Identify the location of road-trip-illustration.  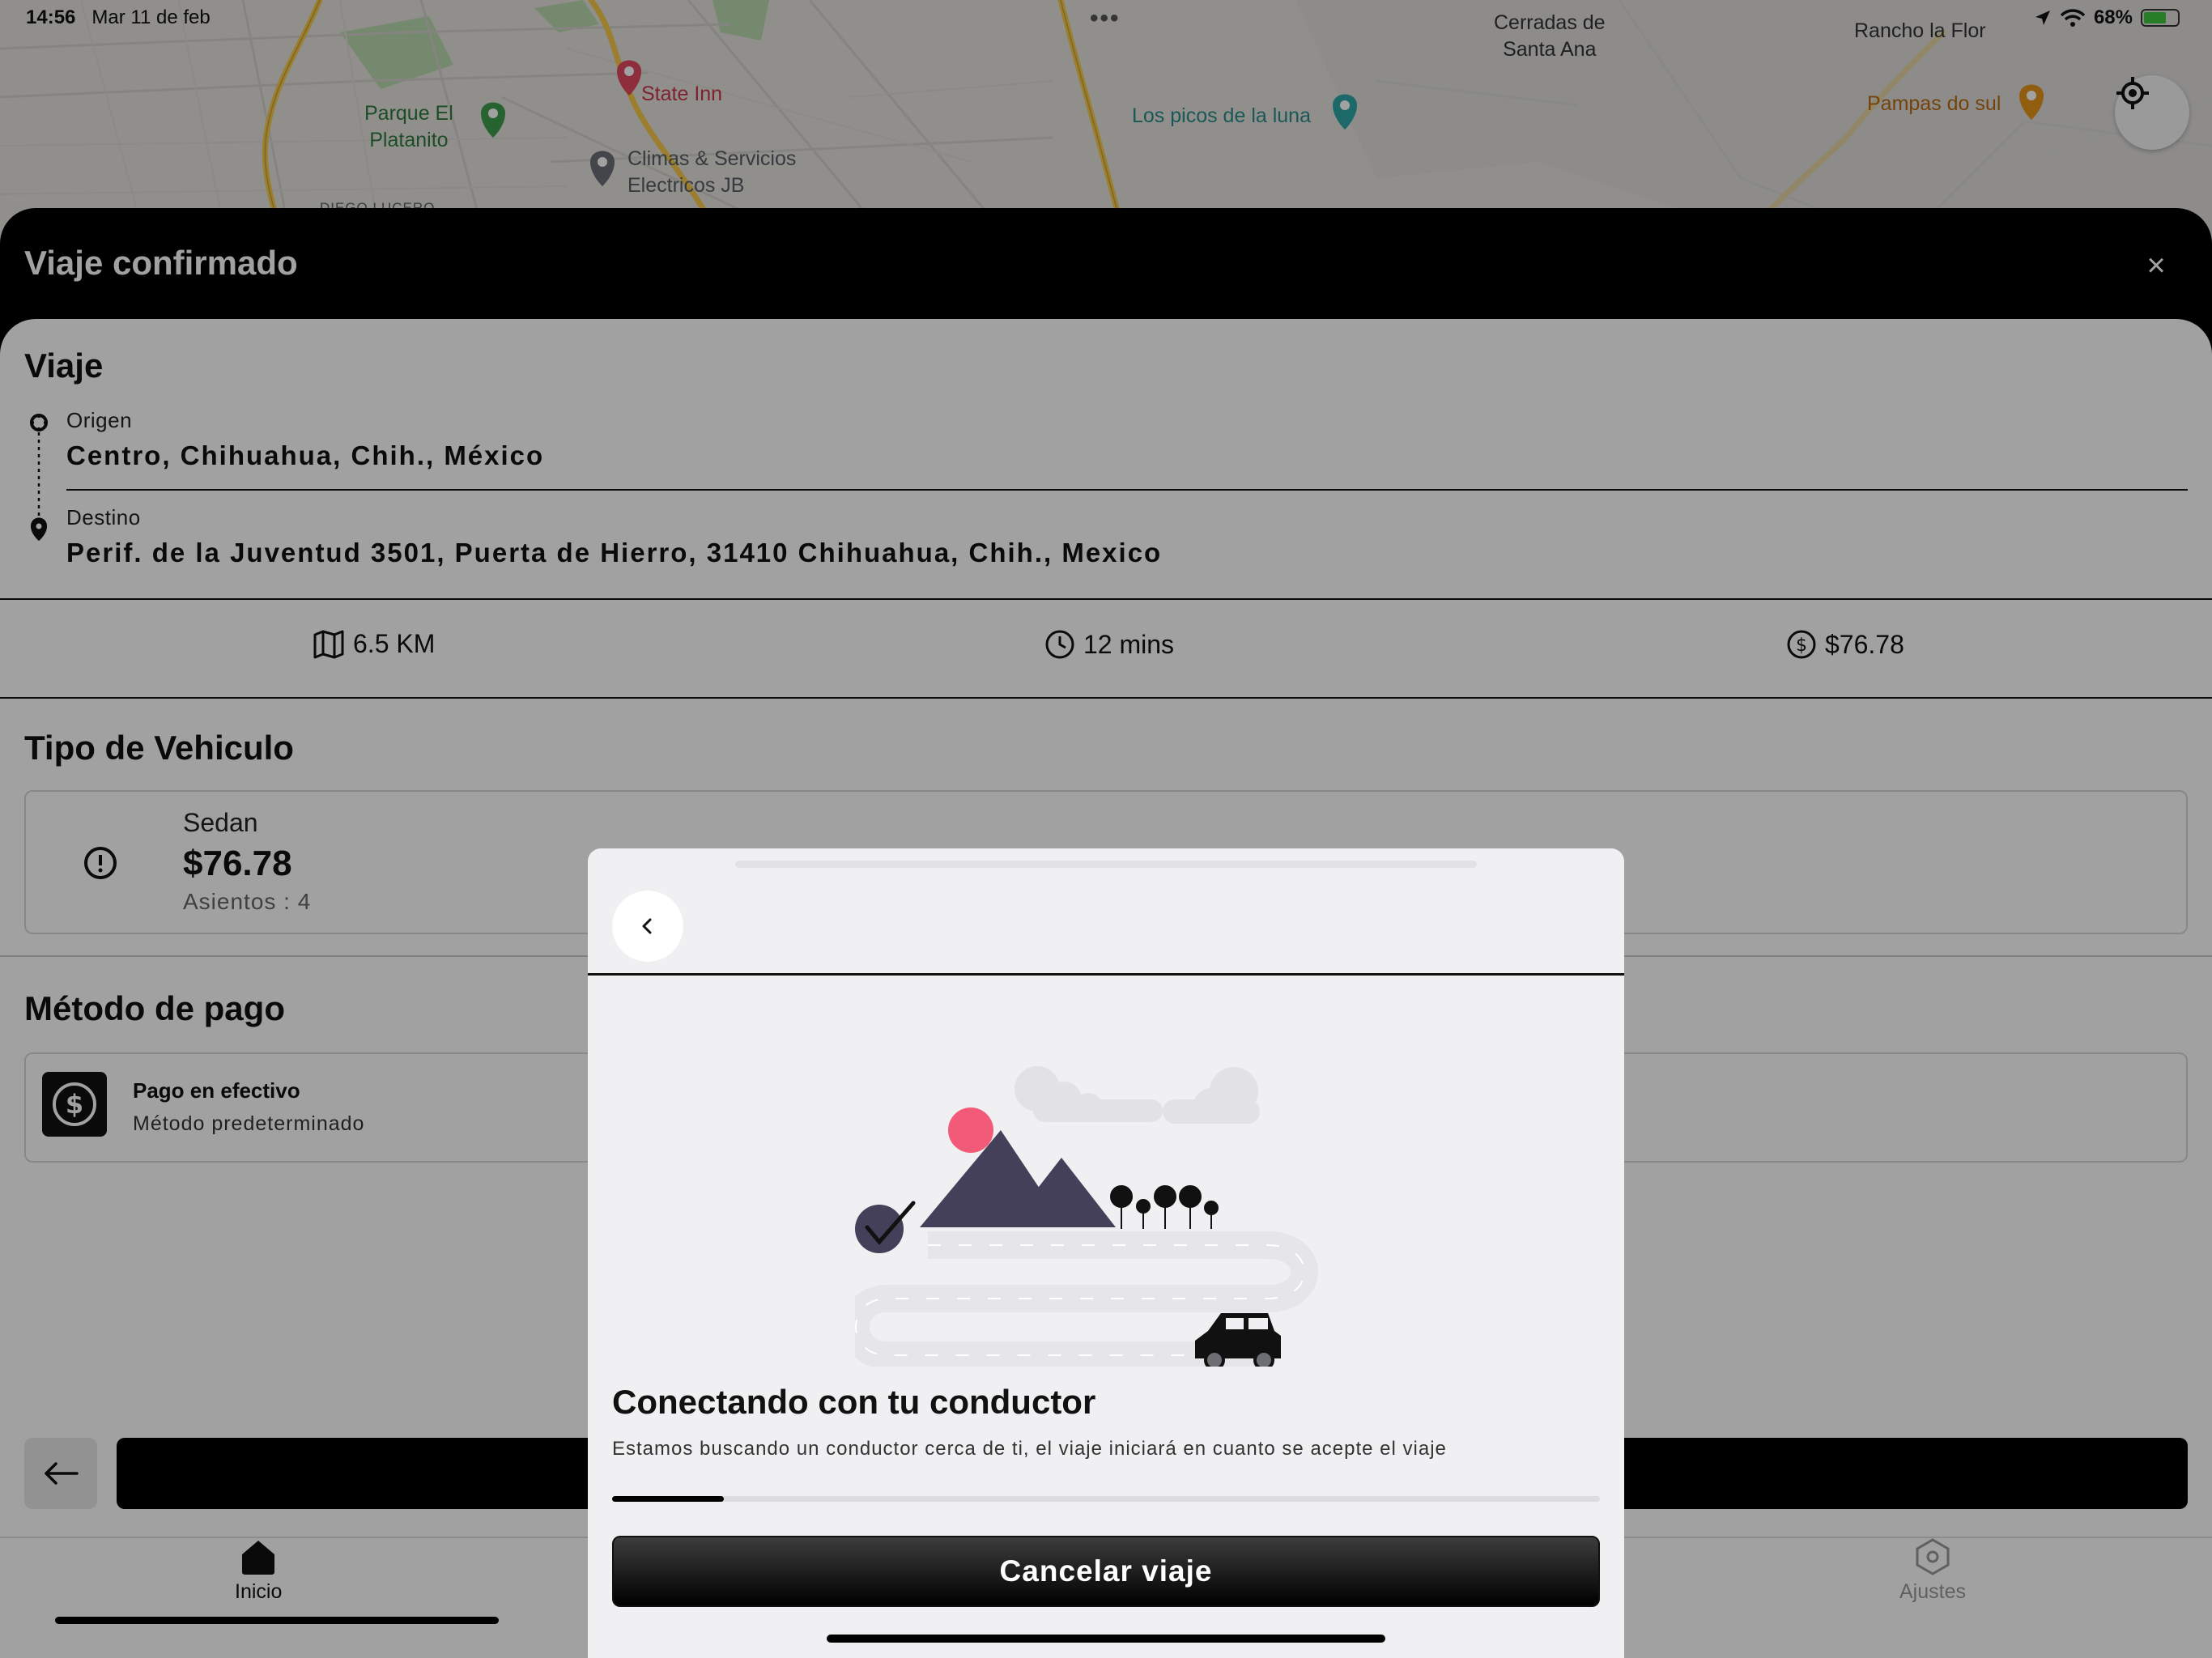
(1087, 1216).